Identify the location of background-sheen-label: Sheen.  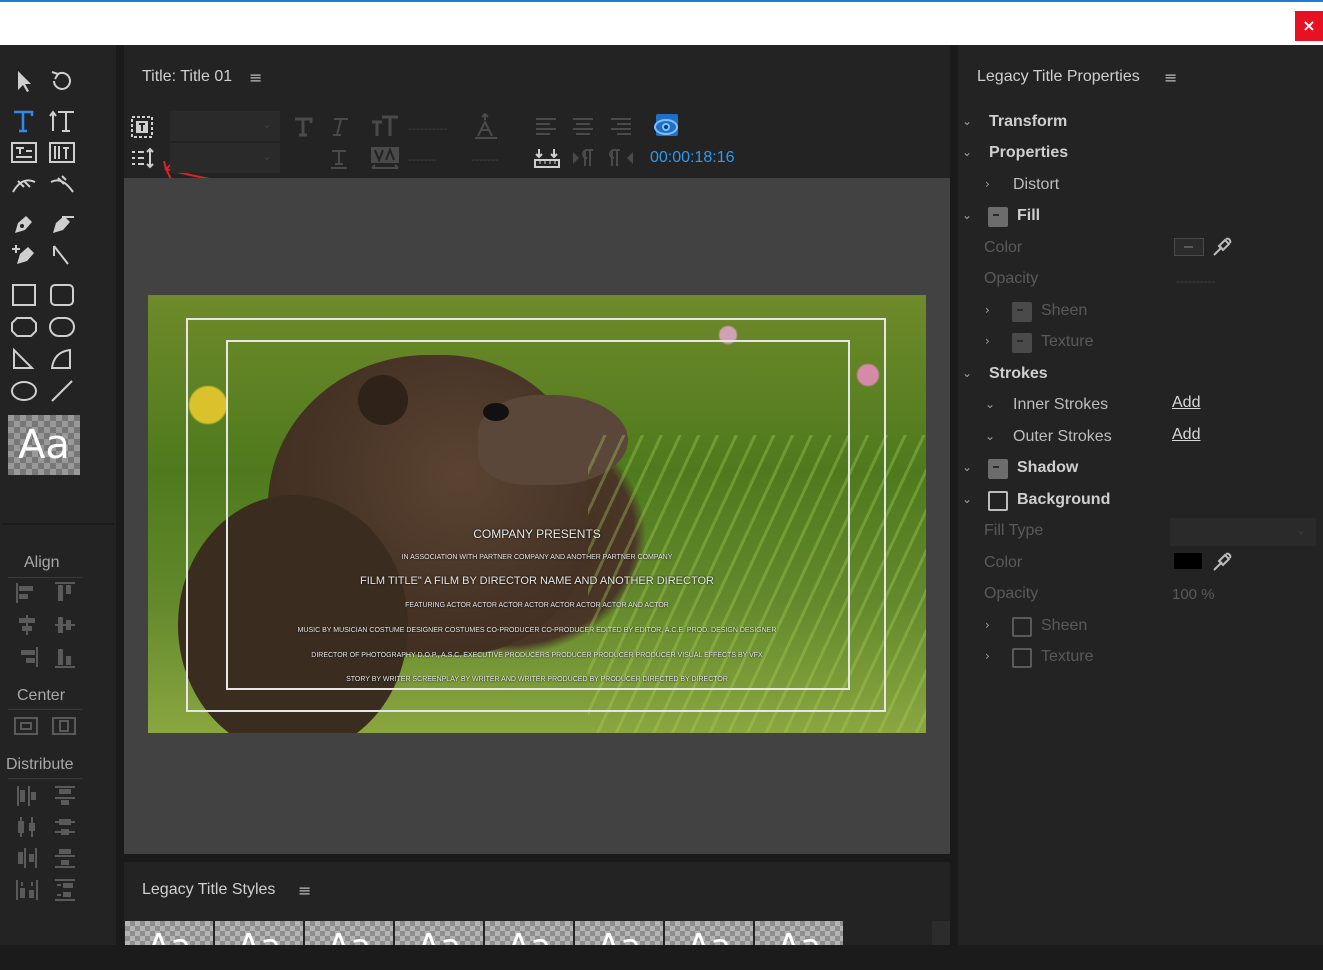
(1064, 626).